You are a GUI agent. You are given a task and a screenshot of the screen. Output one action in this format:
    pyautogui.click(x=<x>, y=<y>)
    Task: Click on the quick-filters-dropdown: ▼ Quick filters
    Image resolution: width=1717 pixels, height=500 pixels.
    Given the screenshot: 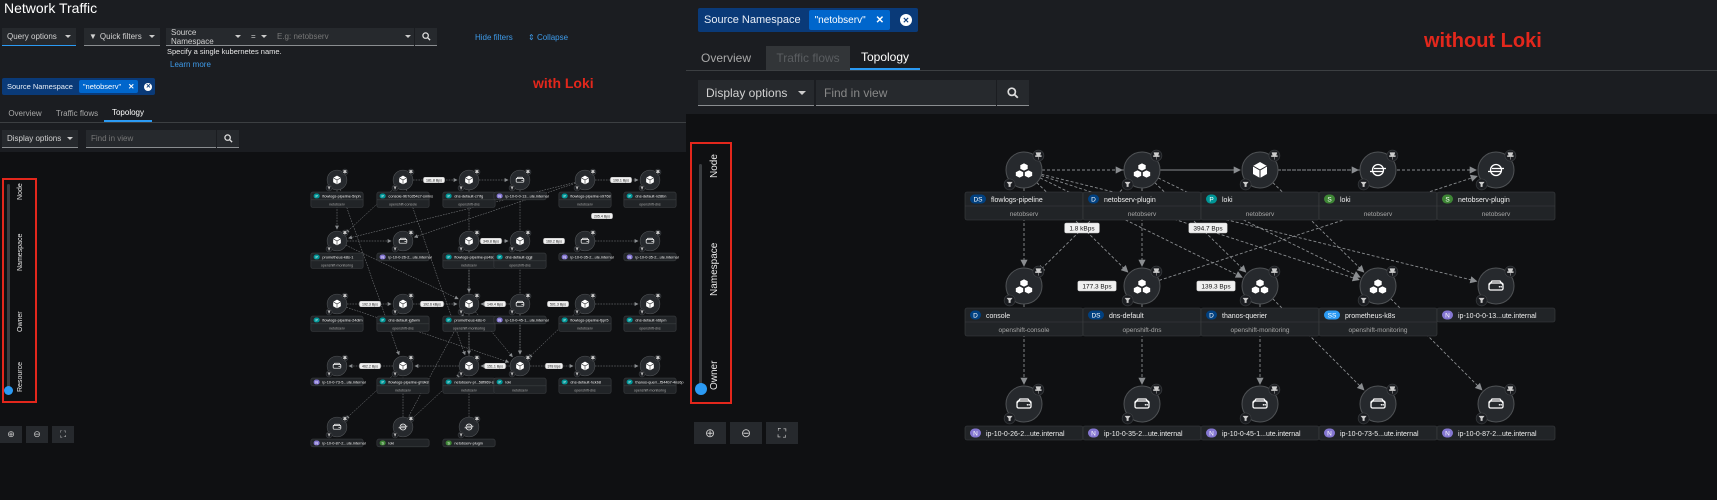 What is the action you would take?
    pyautogui.click(x=122, y=37)
    